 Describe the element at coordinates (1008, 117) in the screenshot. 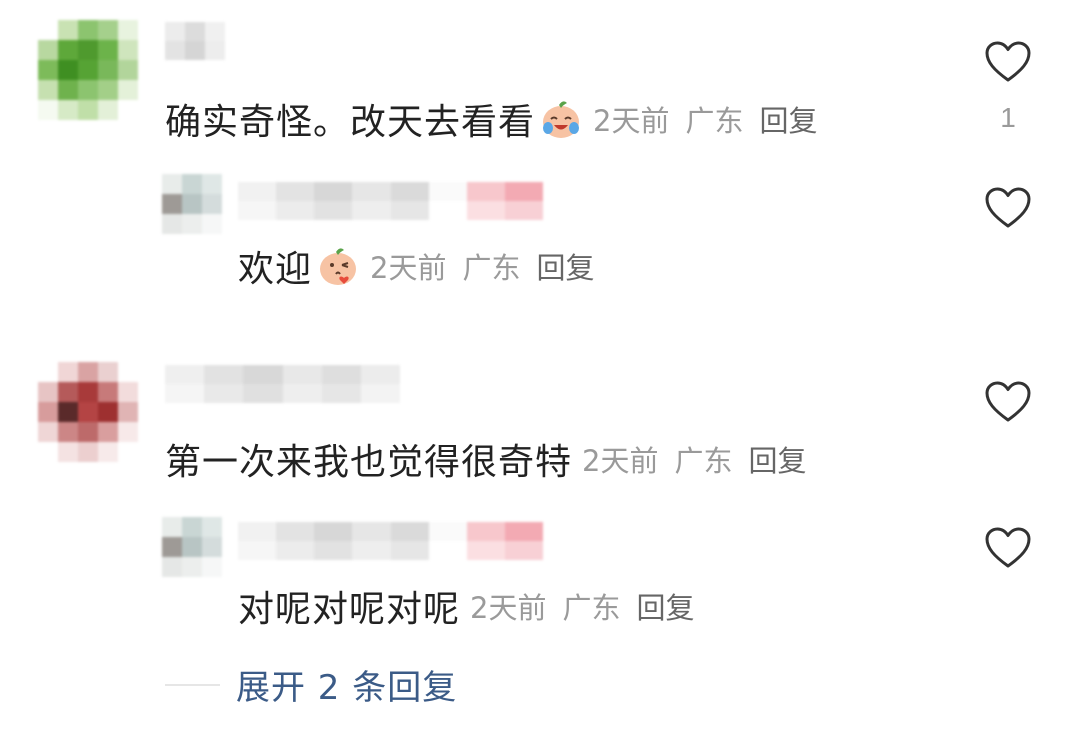

I see `like-count: 1` at that location.